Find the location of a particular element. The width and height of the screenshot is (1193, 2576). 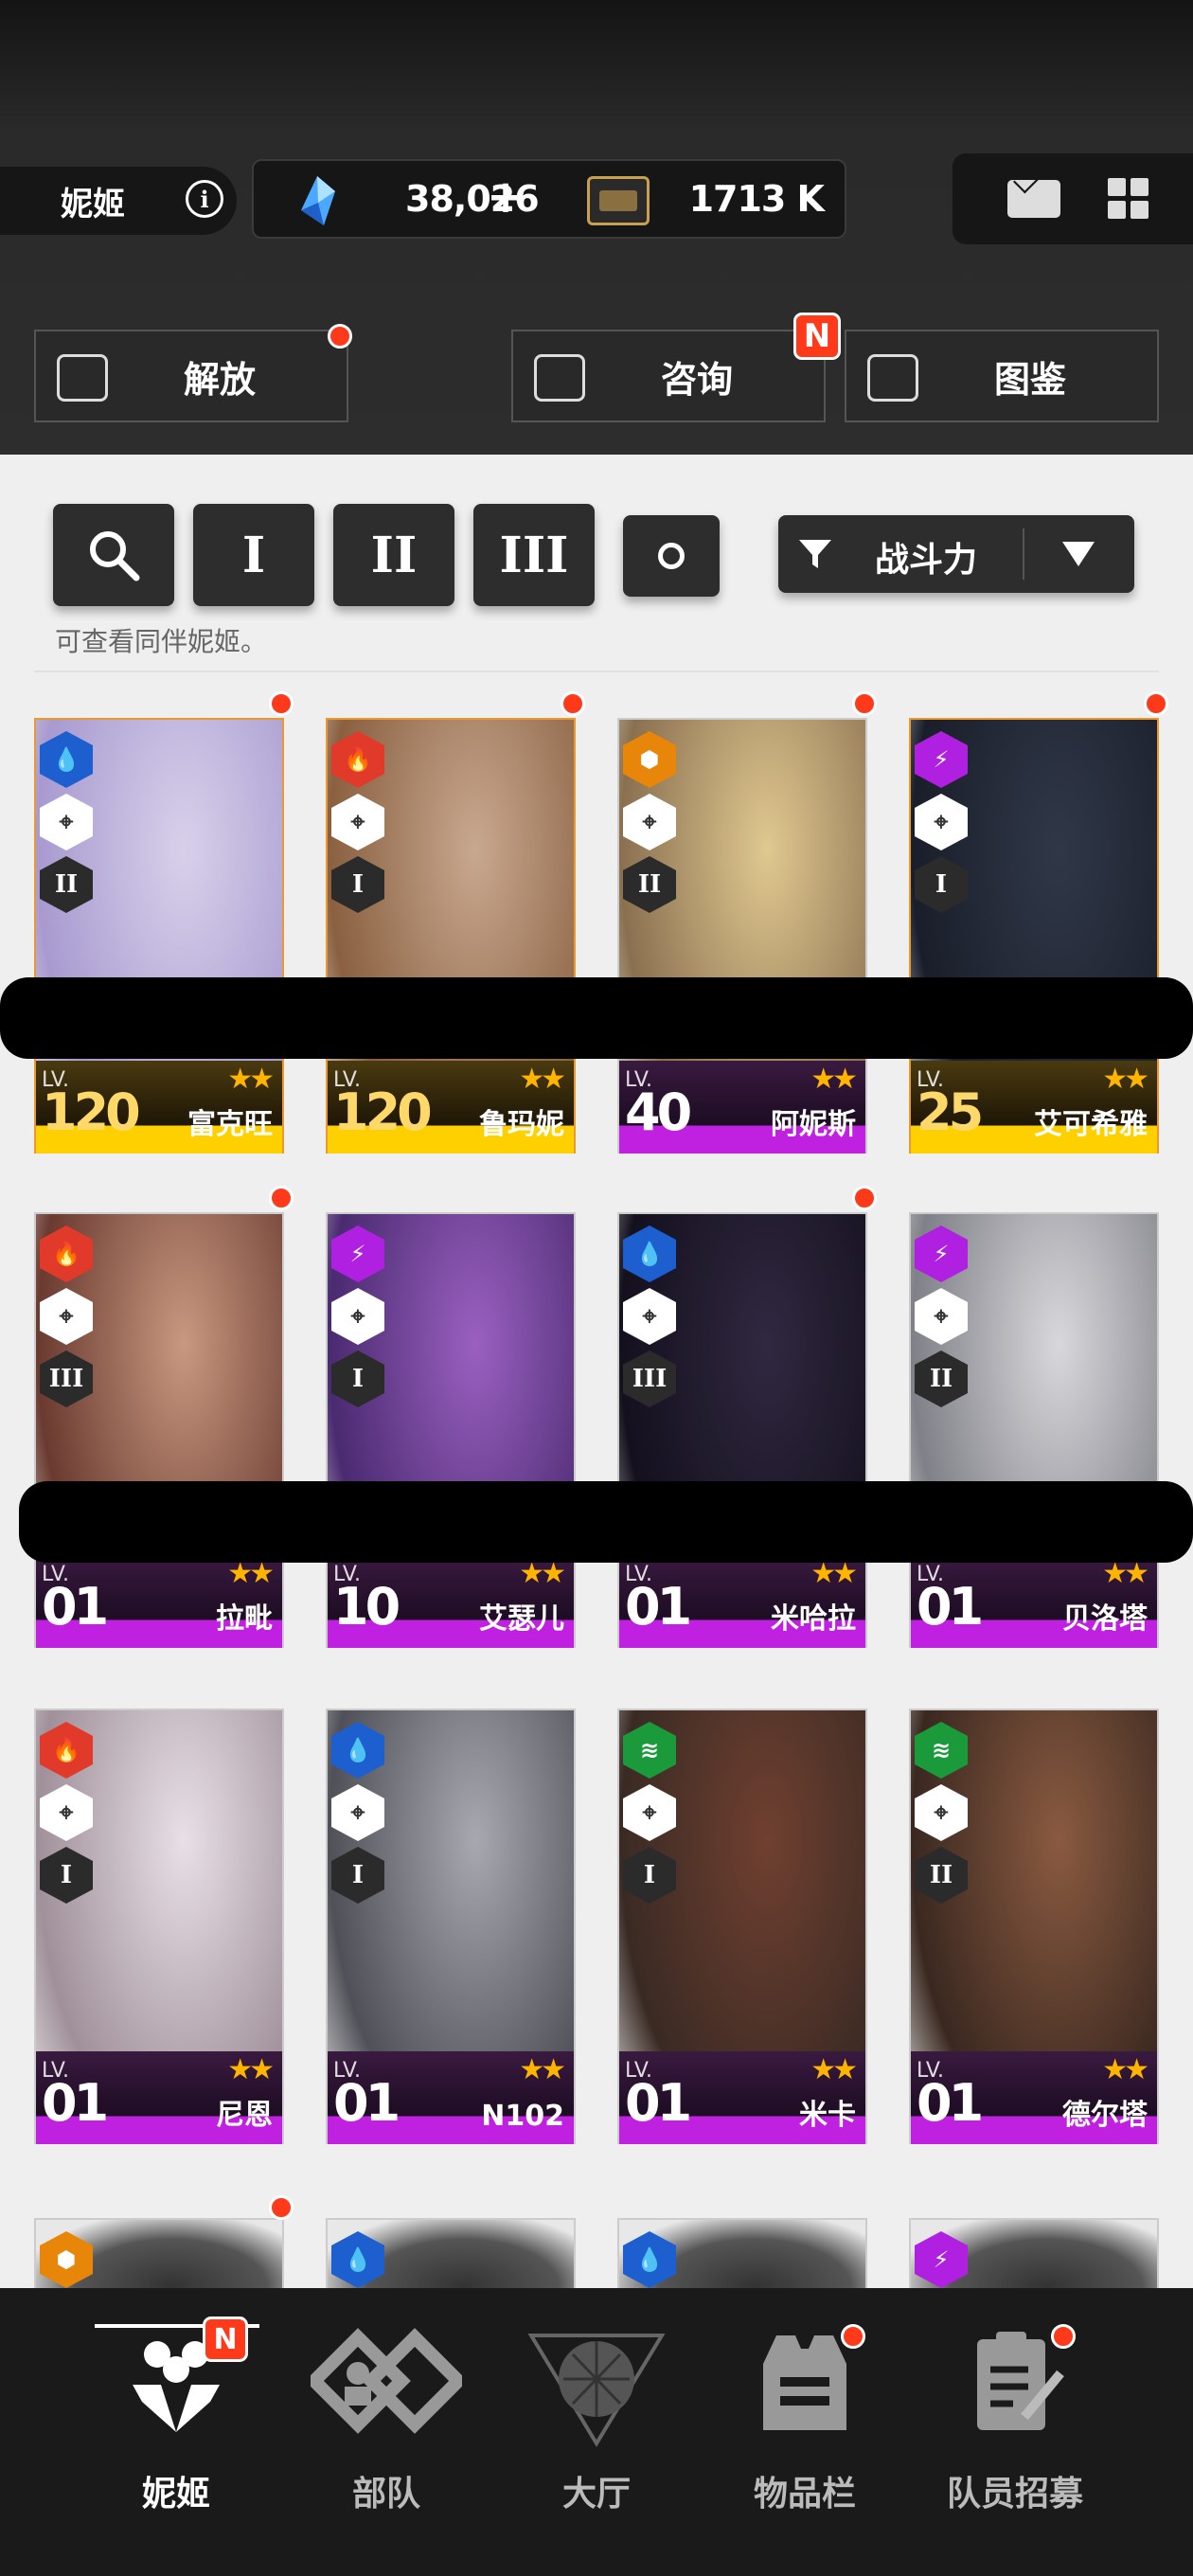

nav-recruit-label: 队员招募 is located at coordinates (1014, 2494).